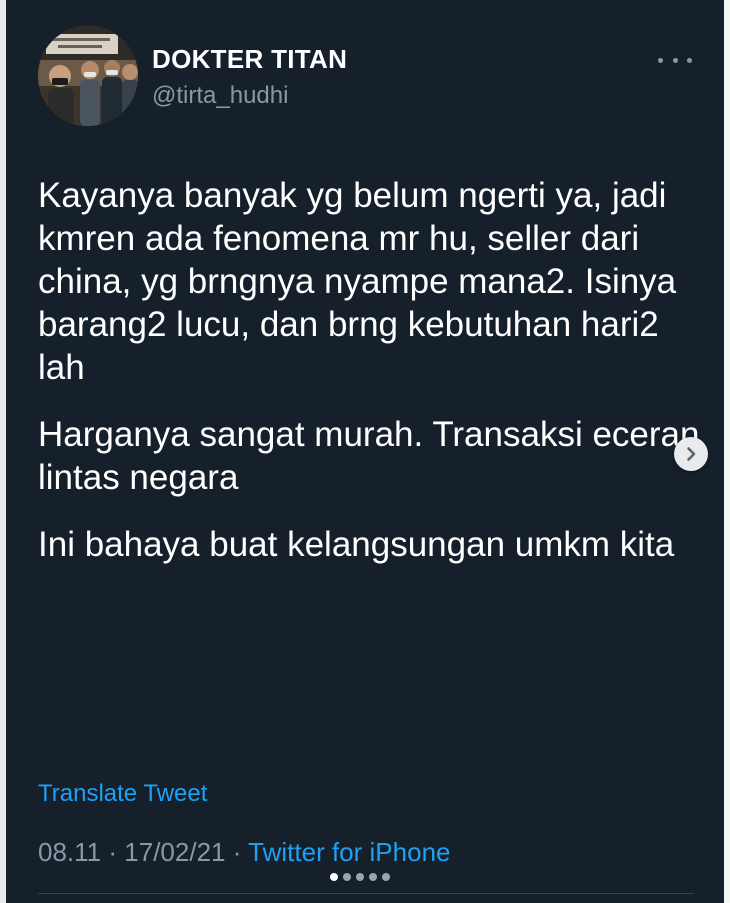 The height and width of the screenshot is (903, 730). What do you see at coordinates (727, 451) in the screenshot?
I see `background-page-edge` at bounding box center [727, 451].